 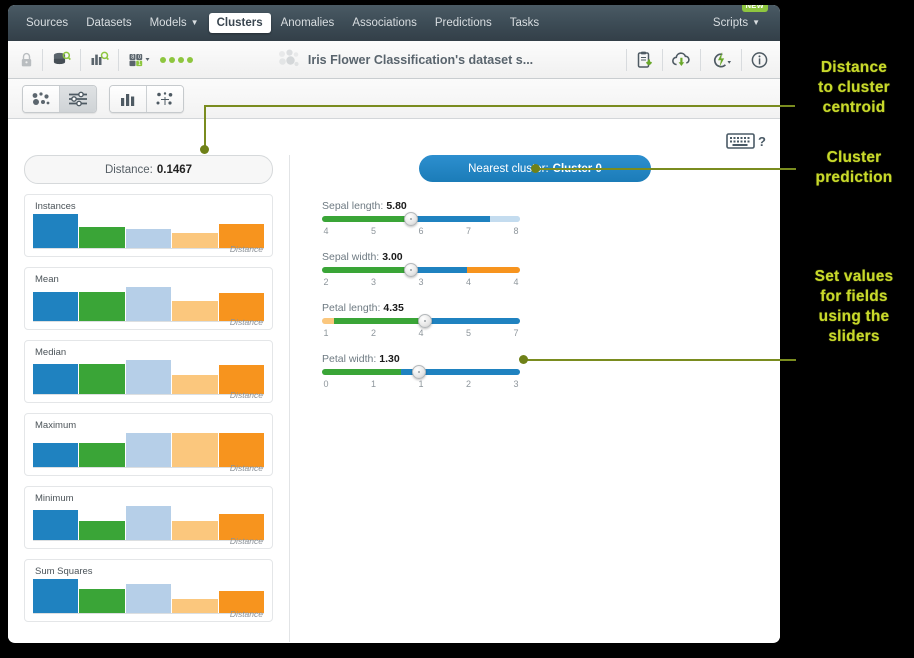 What do you see at coordinates (740, 141) in the screenshot?
I see `keyboard-icon` at bounding box center [740, 141].